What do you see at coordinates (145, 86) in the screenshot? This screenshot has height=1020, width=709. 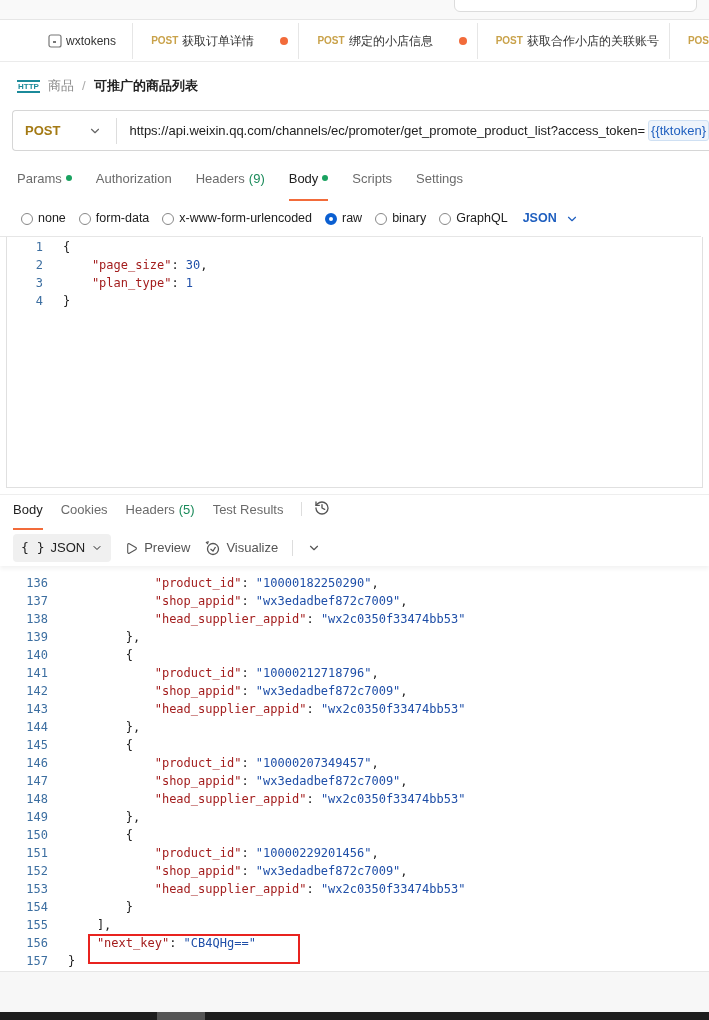 I see `request-title: 可推广的商品列表` at bounding box center [145, 86].